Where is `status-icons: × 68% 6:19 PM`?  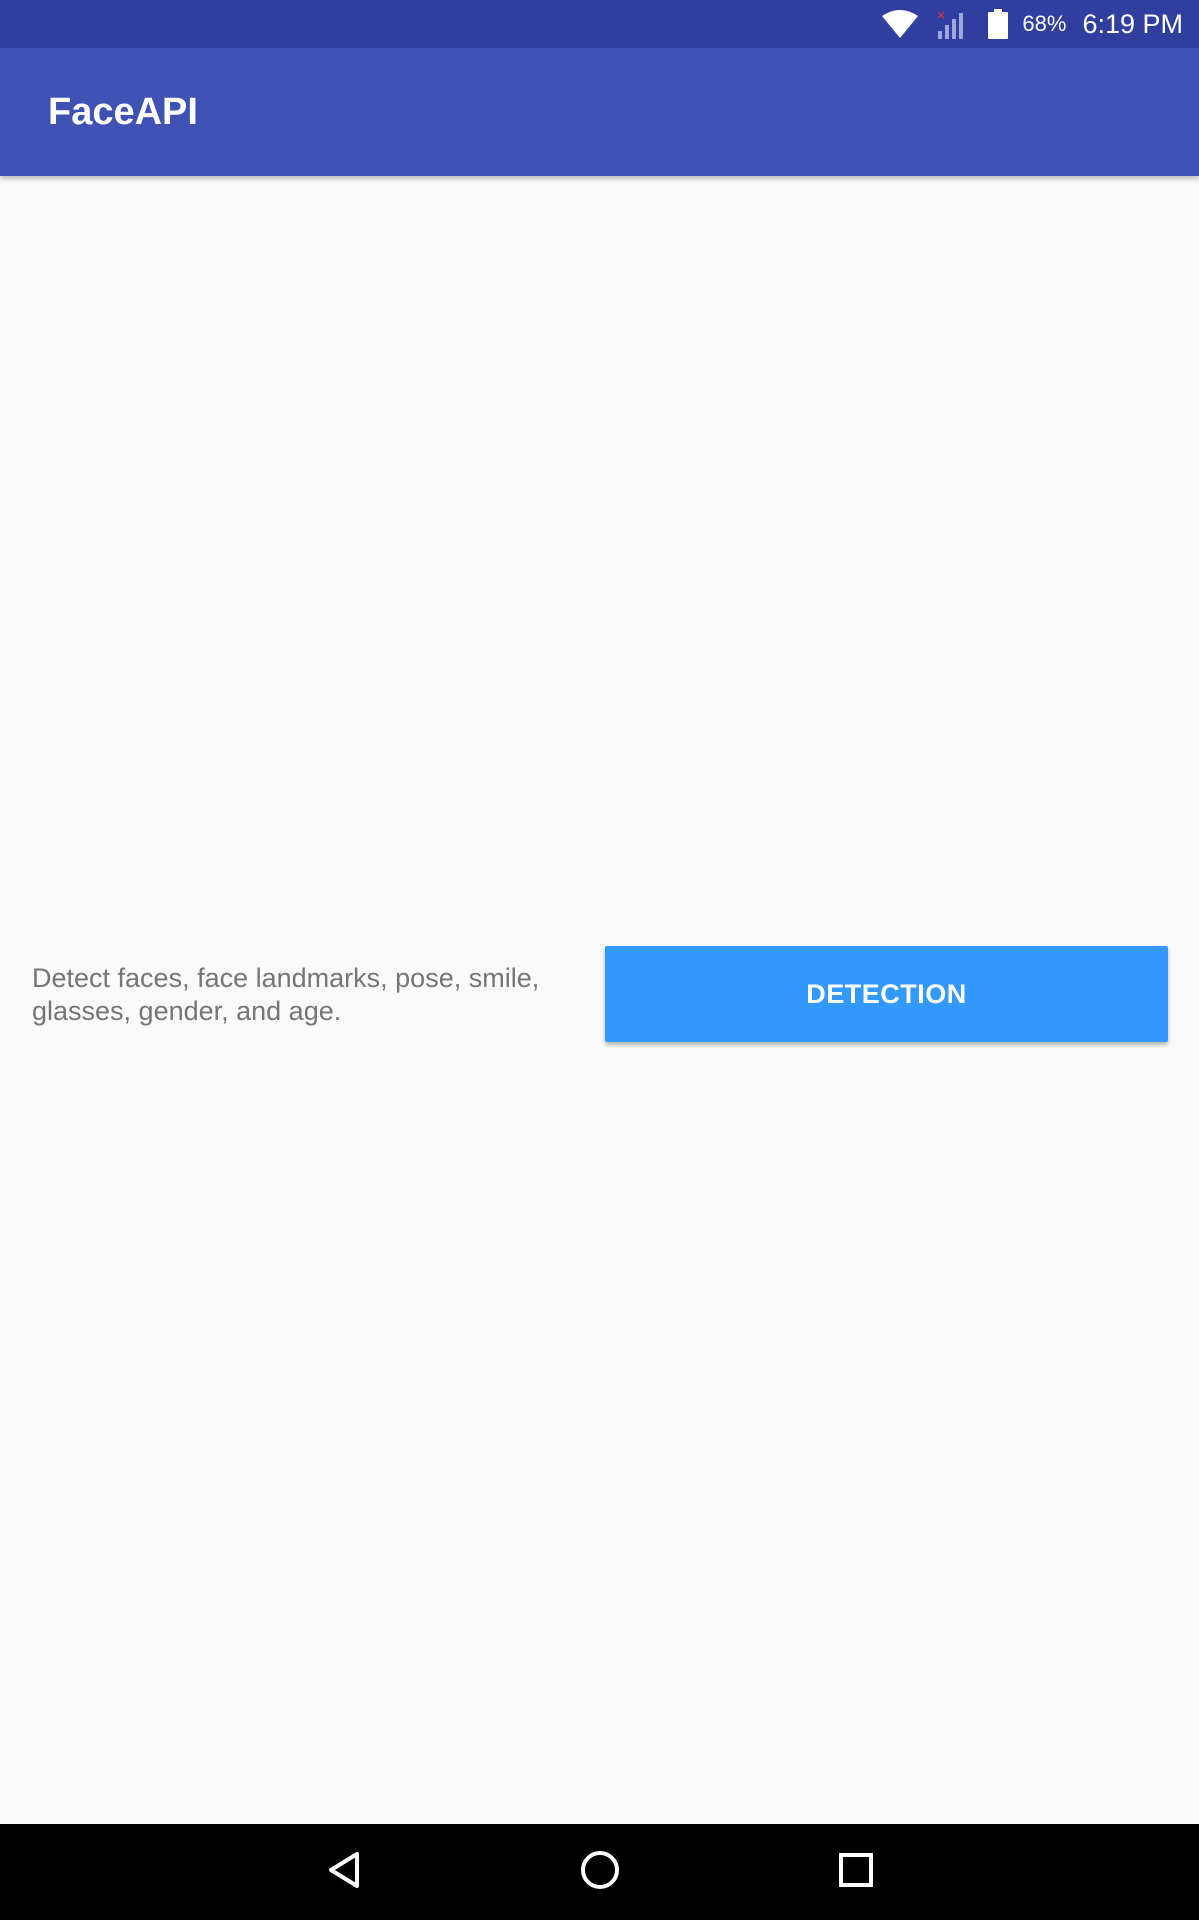
status-icons: × 68% 6:19 PM is located at coordinates (1023, 24).